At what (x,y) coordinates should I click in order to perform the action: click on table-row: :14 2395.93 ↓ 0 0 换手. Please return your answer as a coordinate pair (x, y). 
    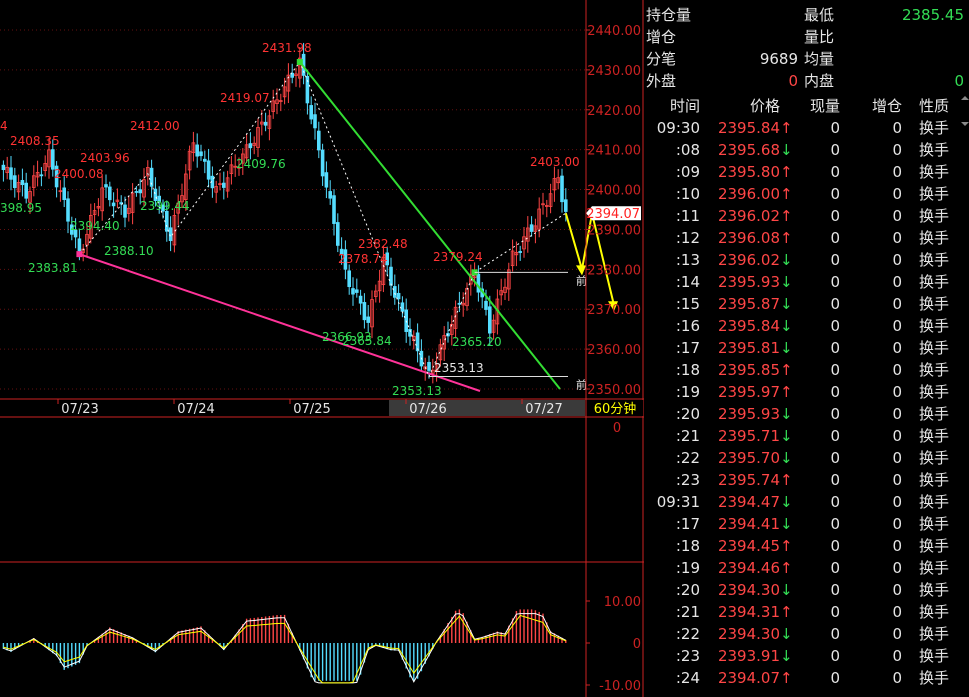
    Looking at the image, I should click on (806, 282).